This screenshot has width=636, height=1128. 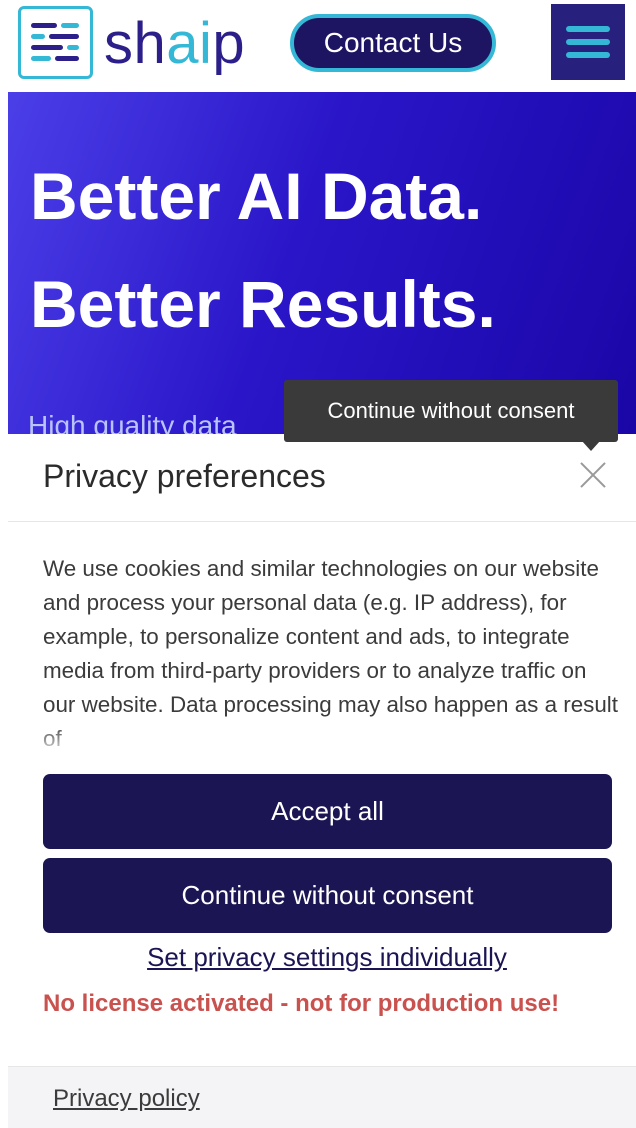 I want to click on site-header: shaip Contact Us, so click(x=318, y=44).